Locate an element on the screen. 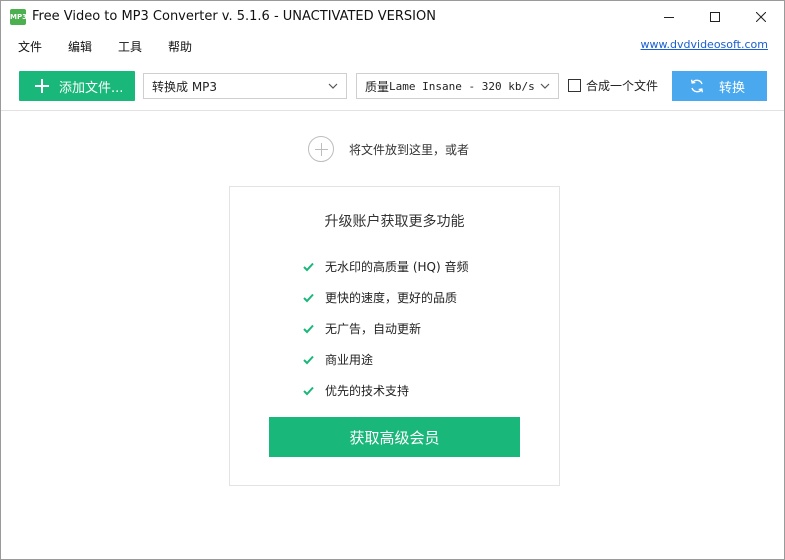  list-item: 无广告，自动更新 is located at coordinates (385, 328).